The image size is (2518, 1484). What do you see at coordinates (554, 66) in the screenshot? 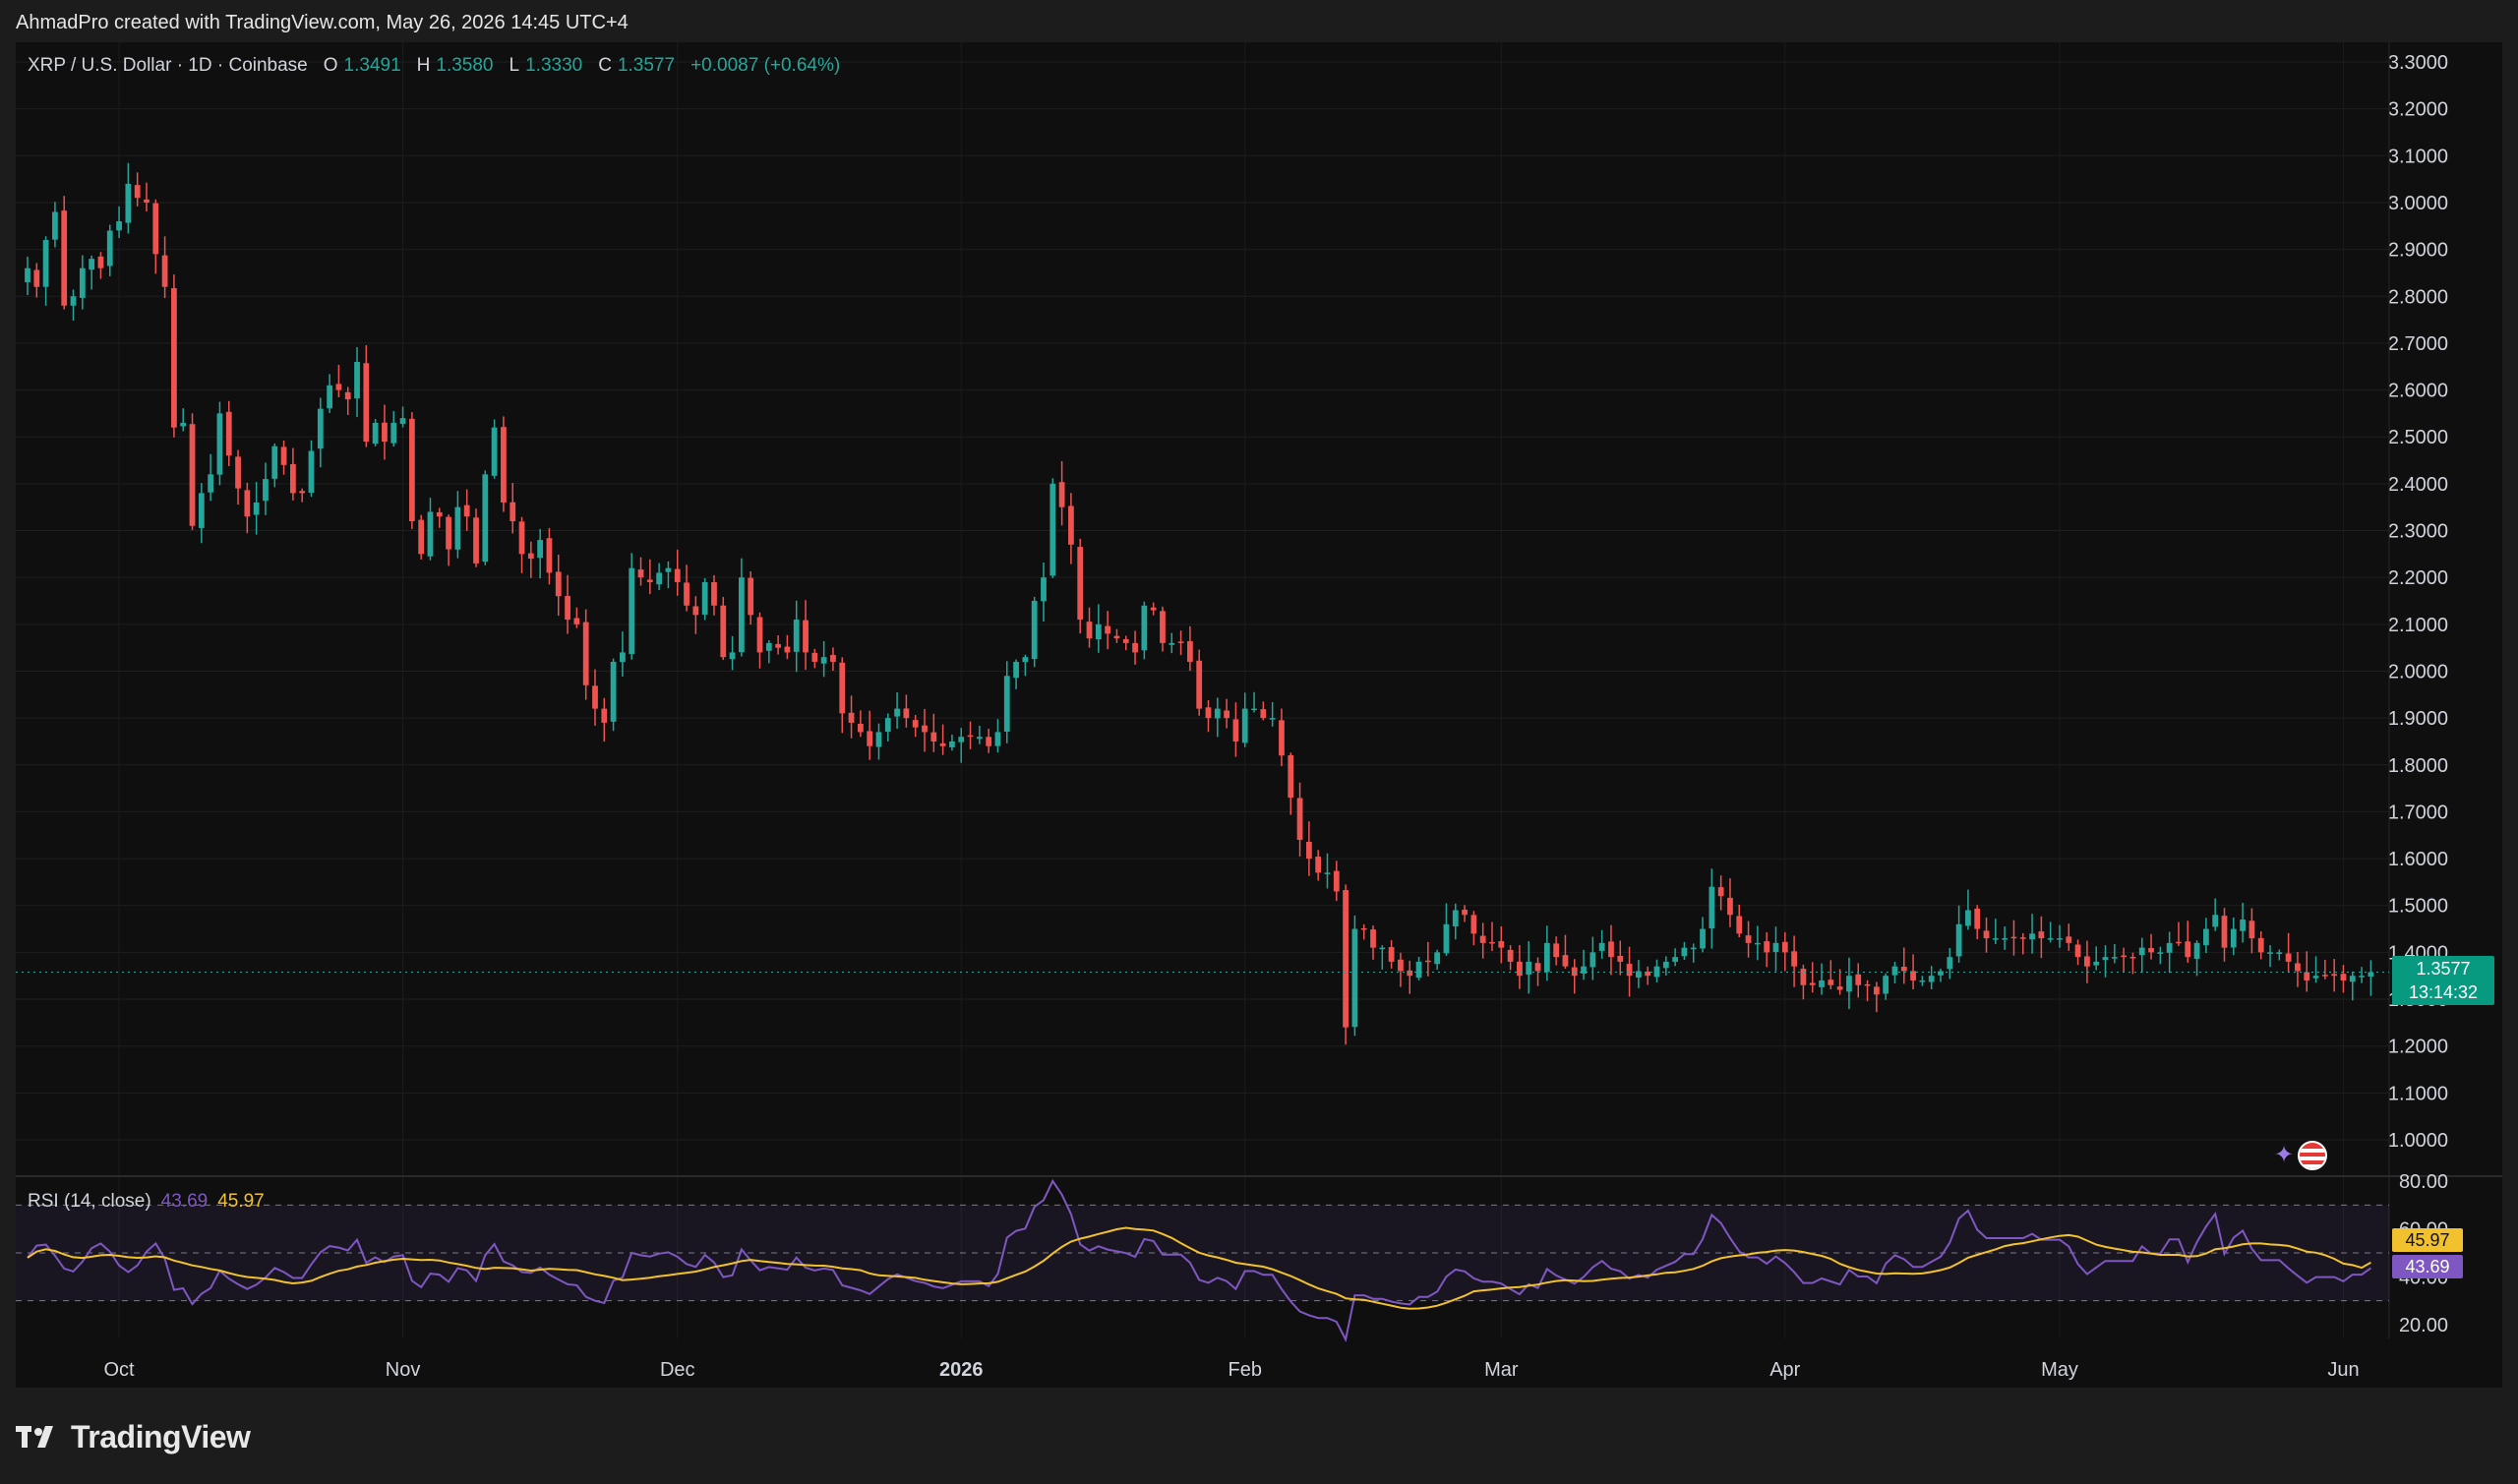
I see `low-value: 1.3330` at bounding box center [554, 66].